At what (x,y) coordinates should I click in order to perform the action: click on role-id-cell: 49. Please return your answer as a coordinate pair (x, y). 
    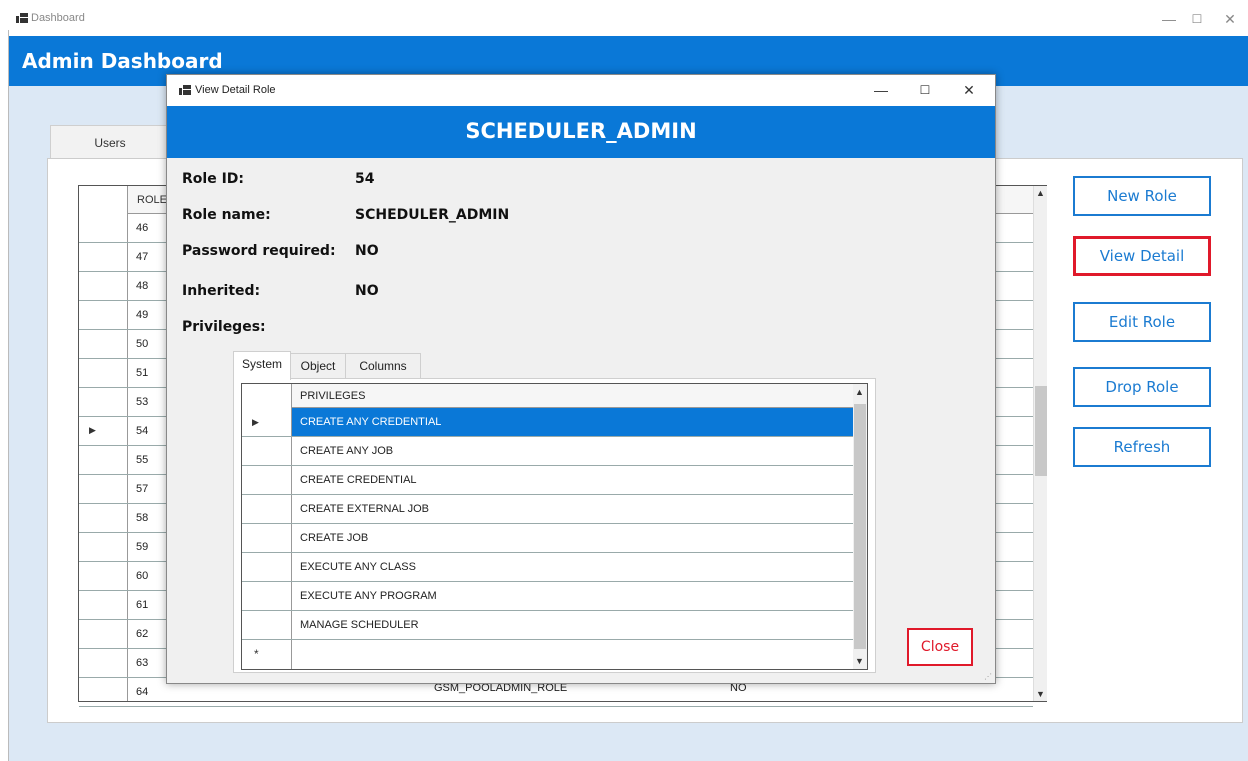
    Looking at the image, I should click on (142, 315).